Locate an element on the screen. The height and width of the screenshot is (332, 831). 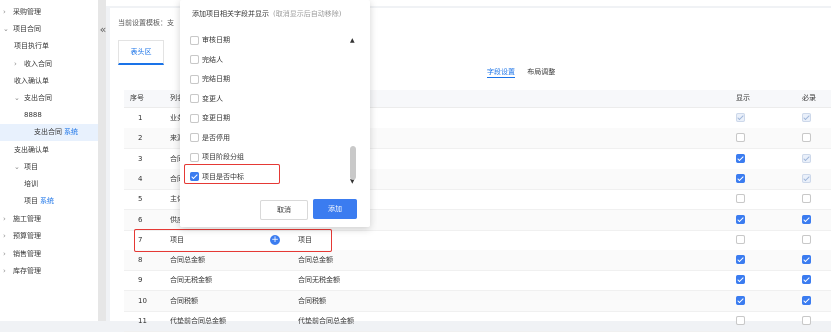
sidebar-item: › 库存管理 is located at coordinates (22, 271).